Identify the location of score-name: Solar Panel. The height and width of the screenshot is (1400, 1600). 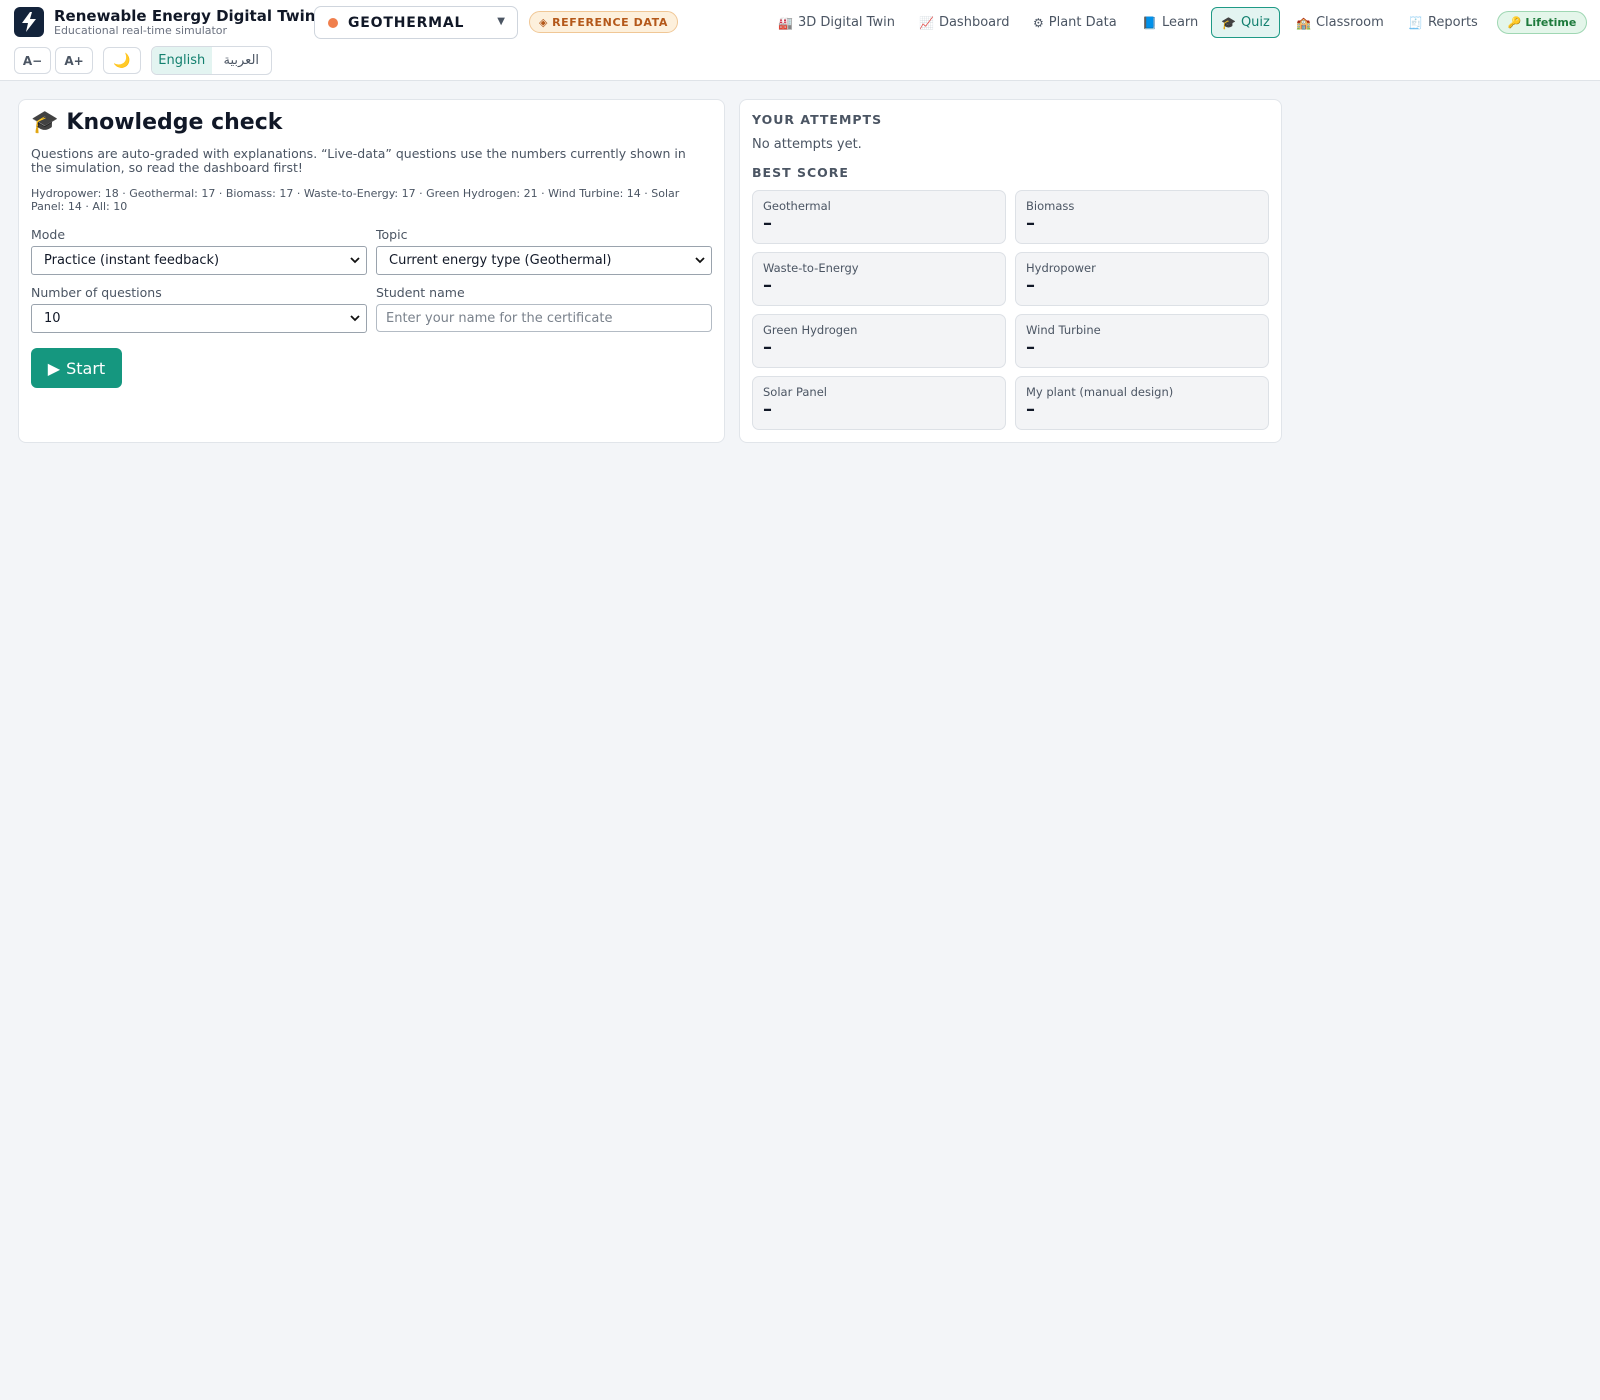
(795, 392).